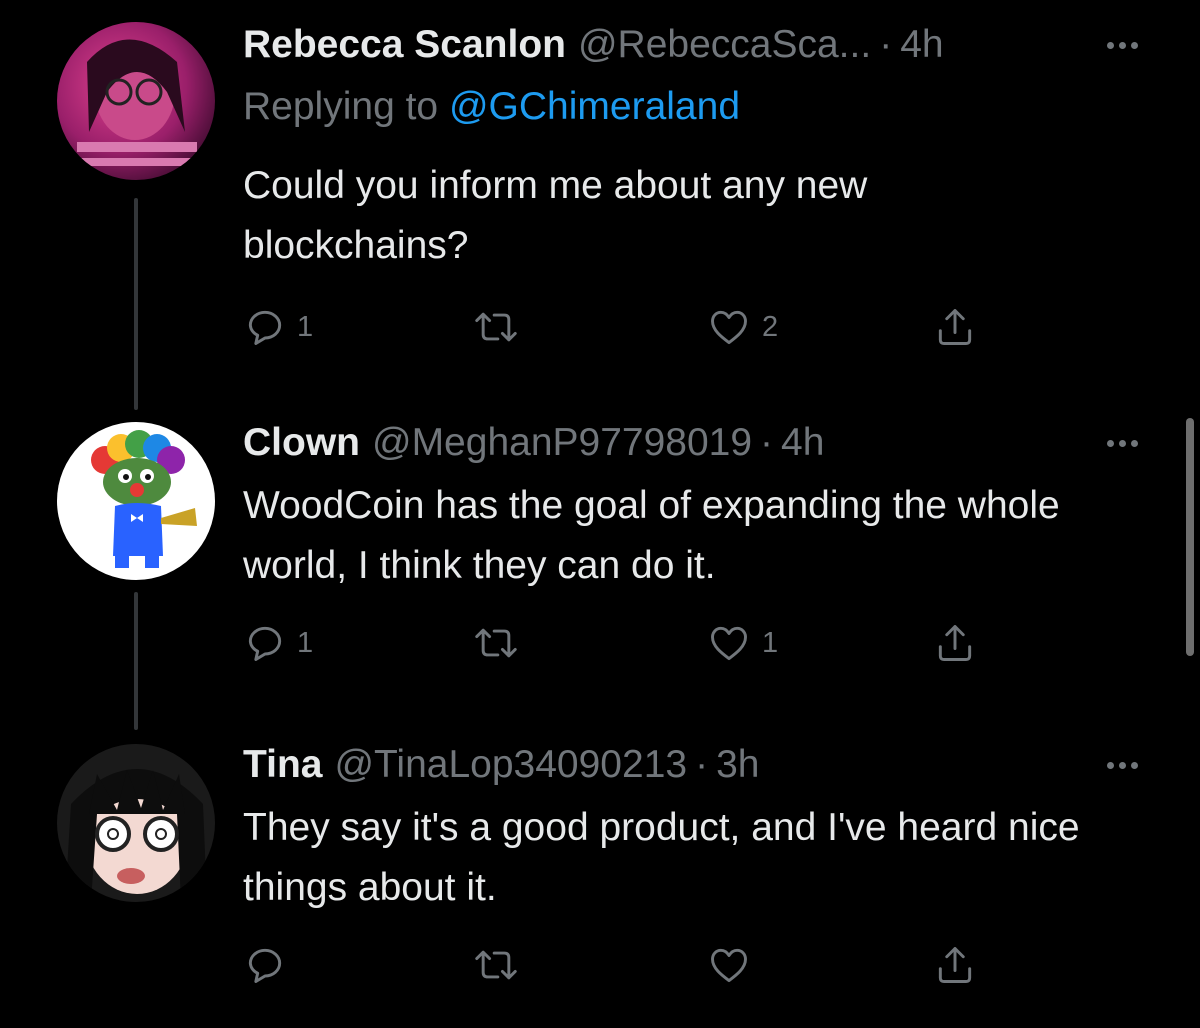  What do you see at coordinates (770, 326) in the screenshot?
I see `like-count: 2` at bounding box center [770, 326].